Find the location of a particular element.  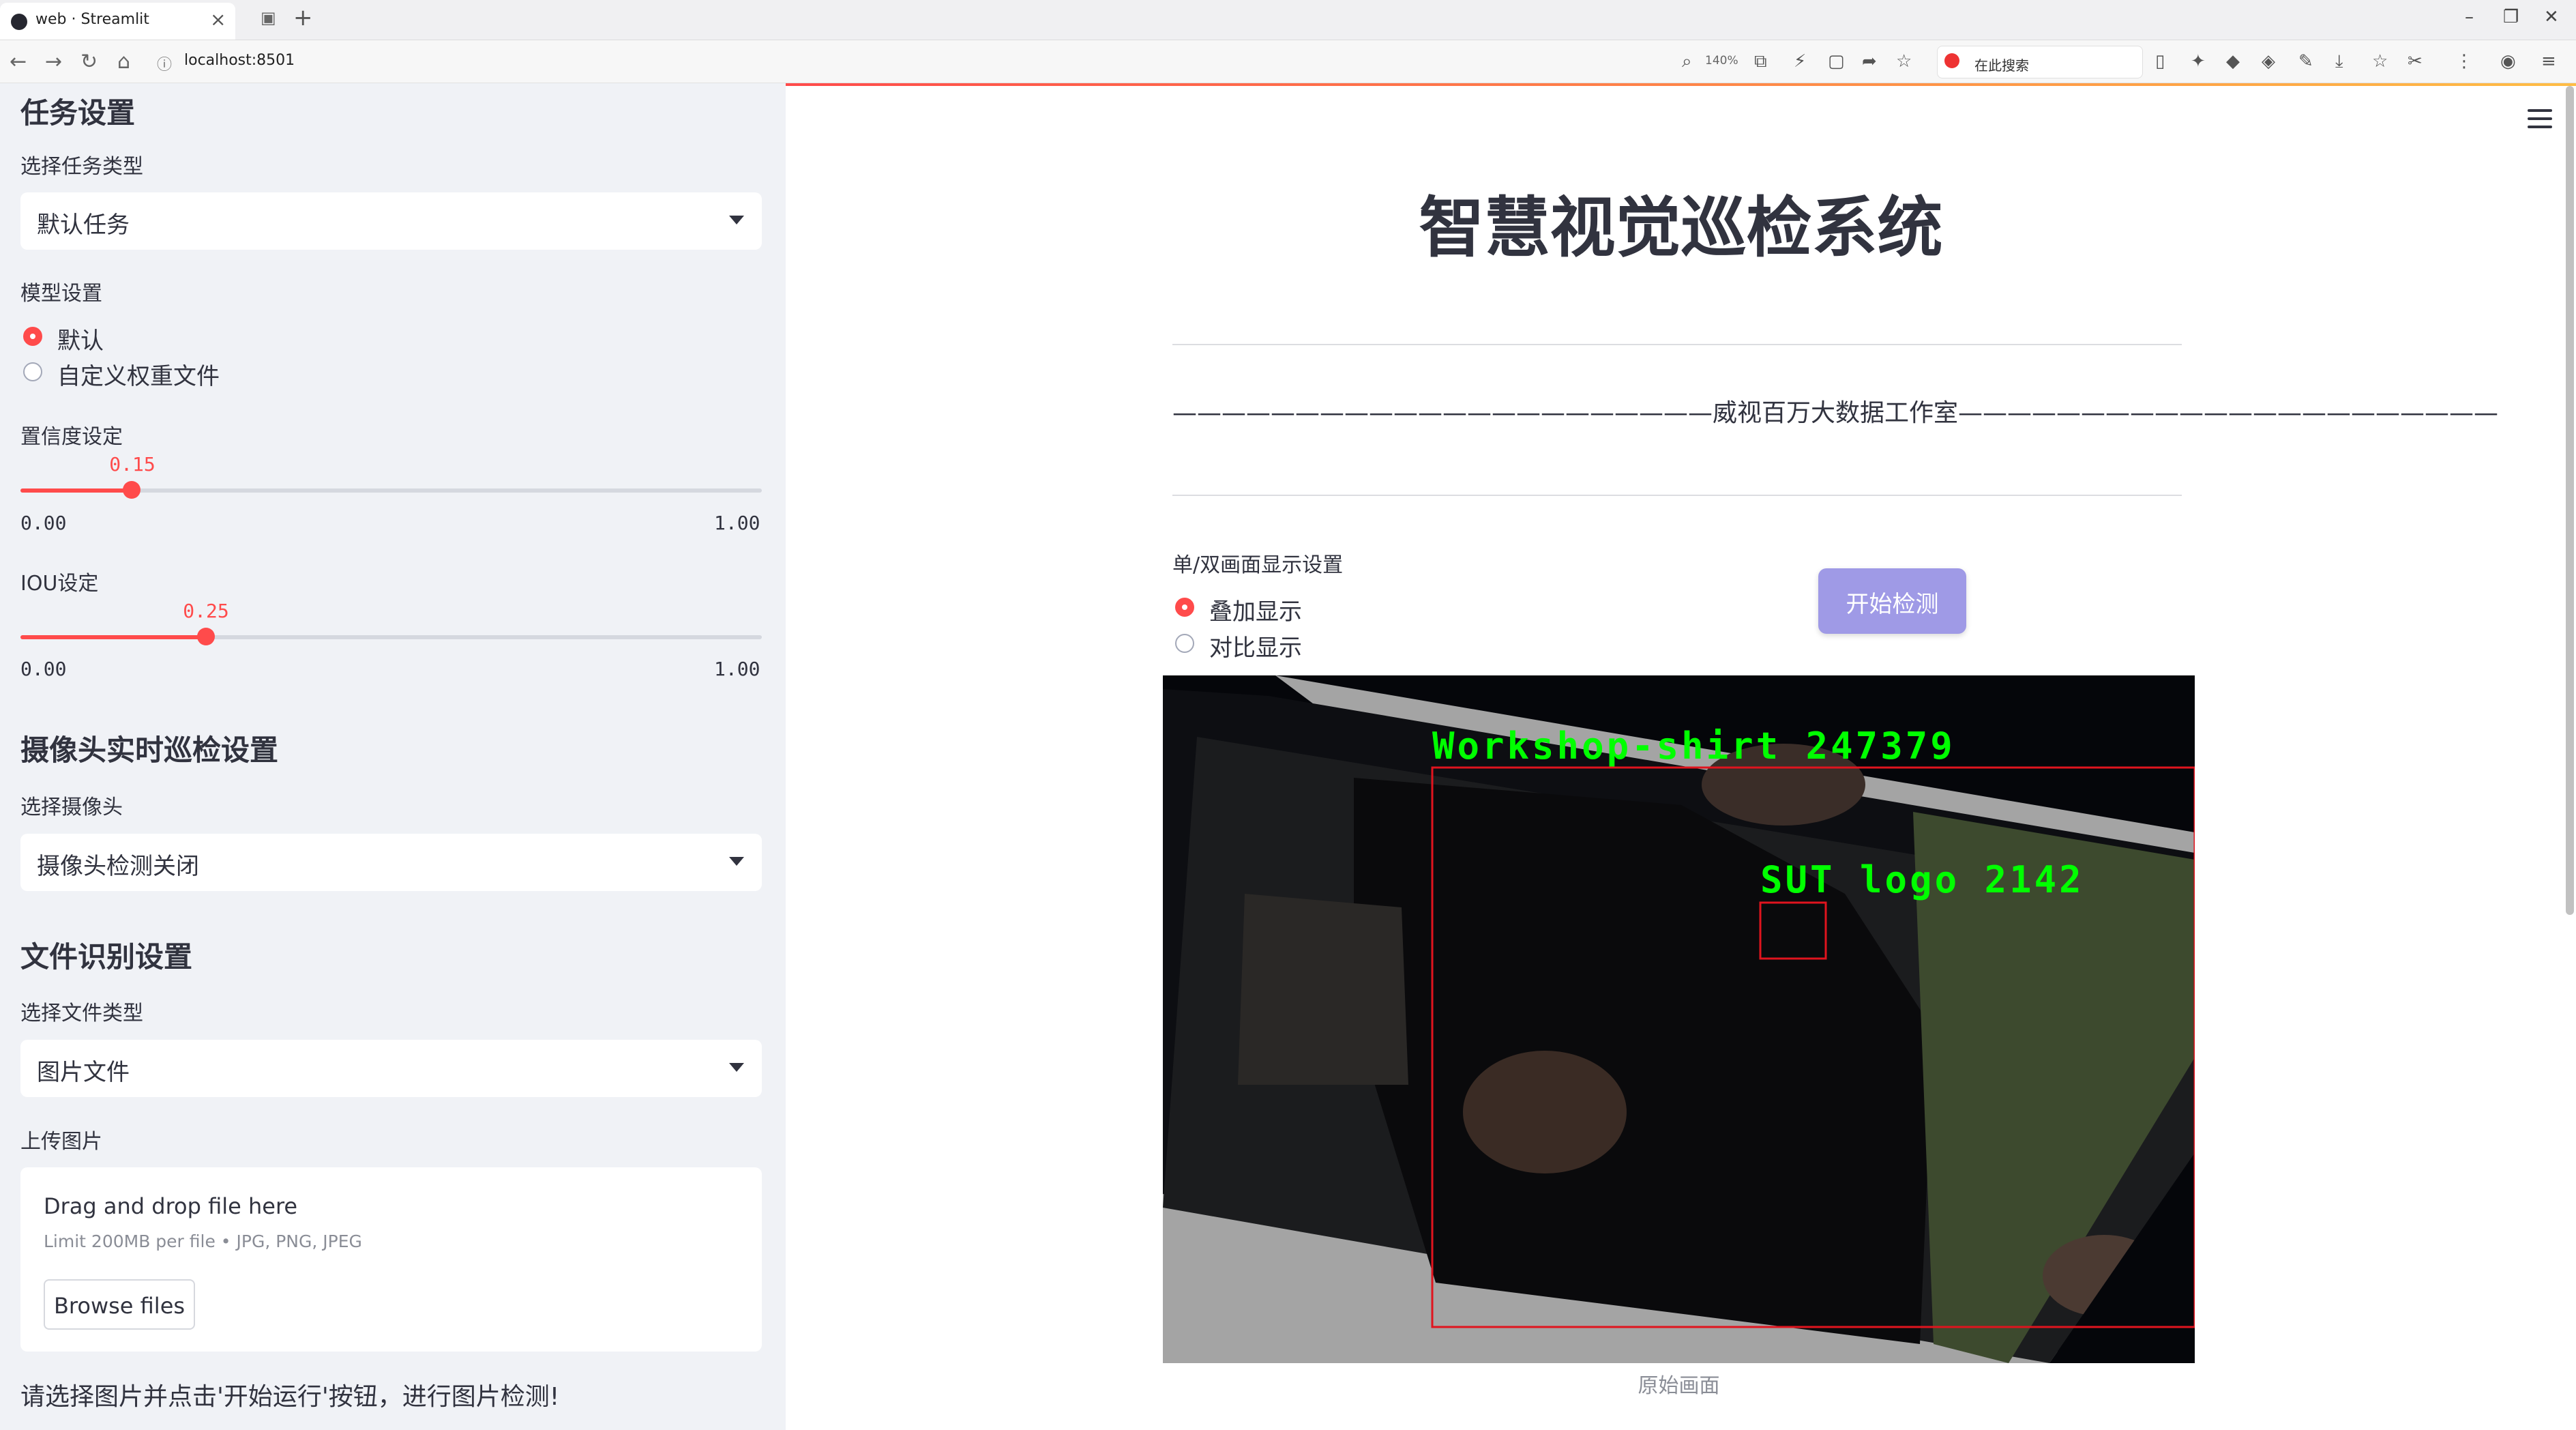

start-detection-button: 开始检测 is located at coordinates (1892, 601).